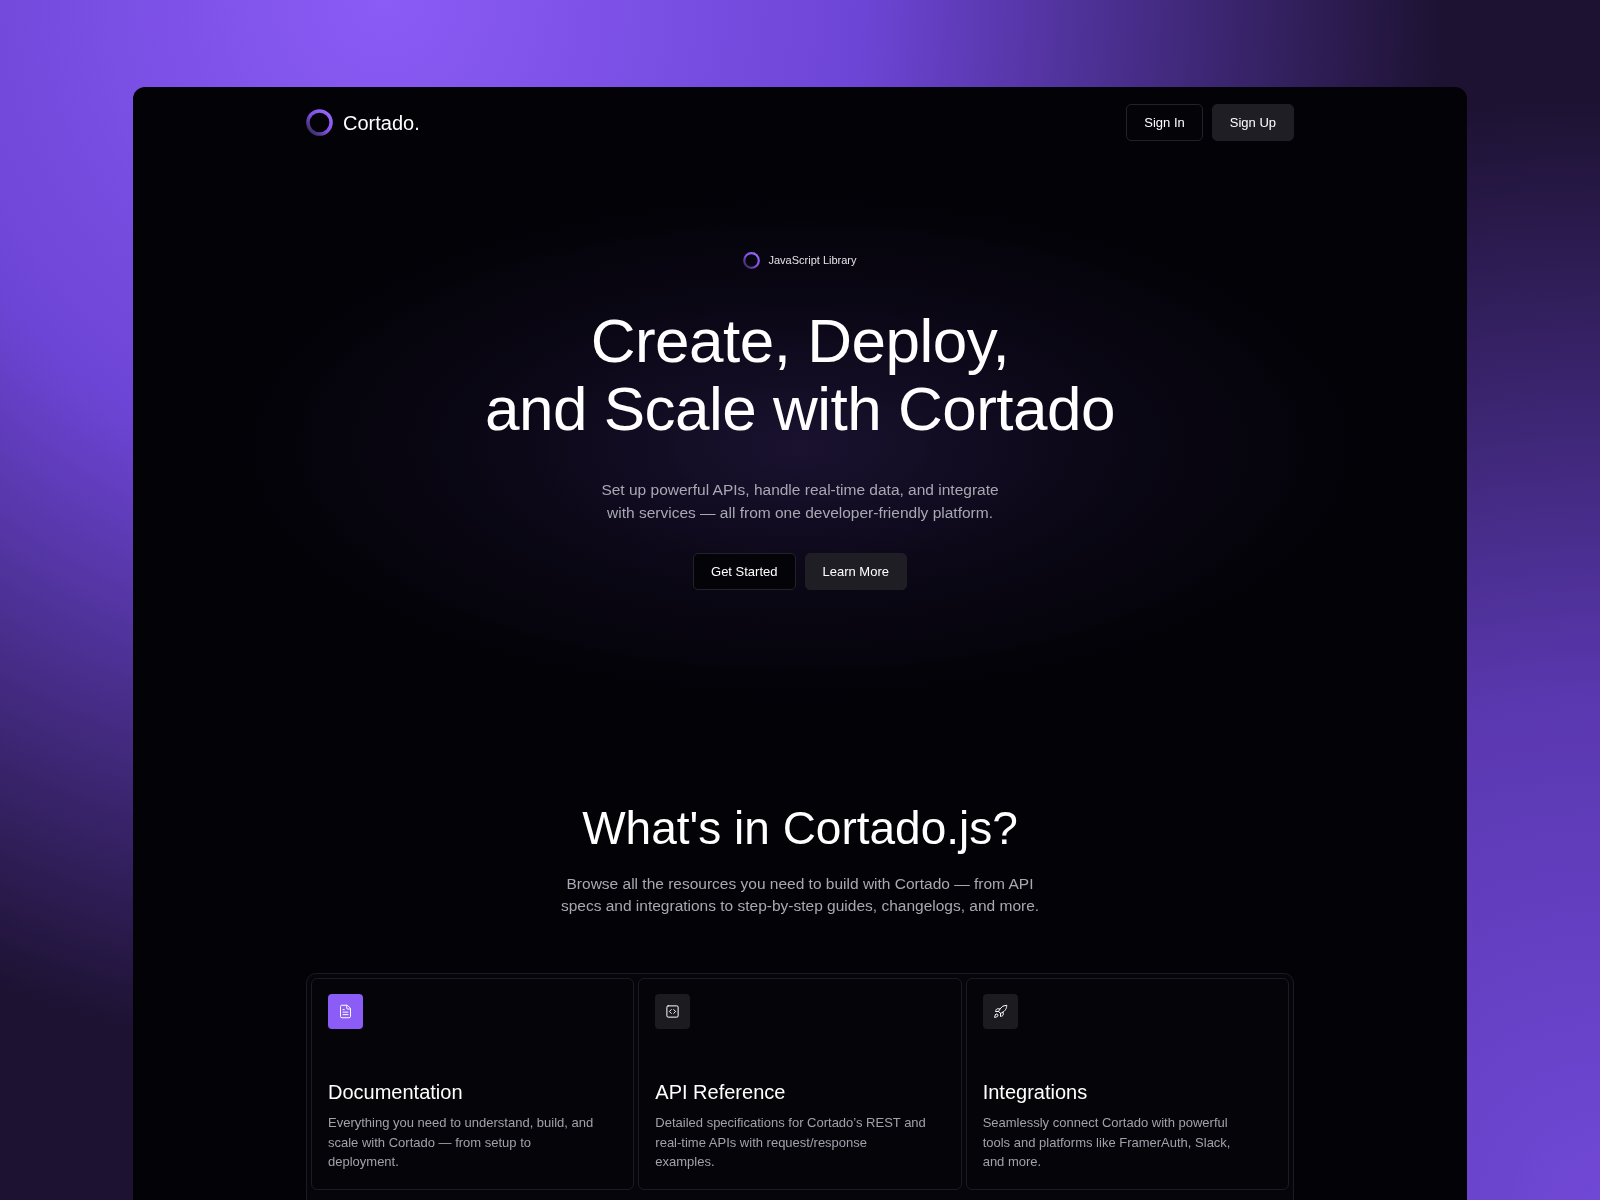 This screenshot has width=1600, height=1200. I want to click on card-description: Detailed specifications for Cortado’s REST and real-time APIs with request/response examples., so click(791, 1142).